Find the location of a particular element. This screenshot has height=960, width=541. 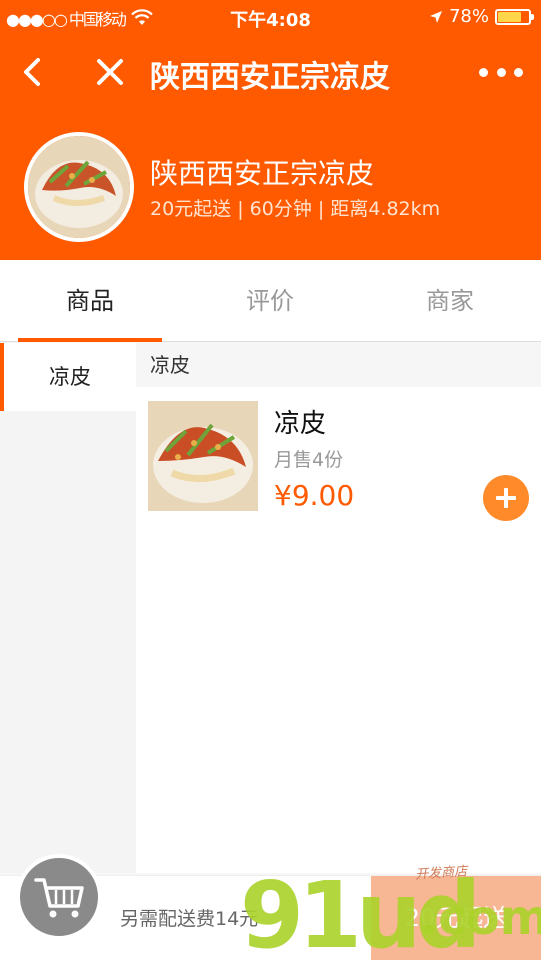

tab-bar: 商品 评价 商家 is located at coordinates (270, 301).